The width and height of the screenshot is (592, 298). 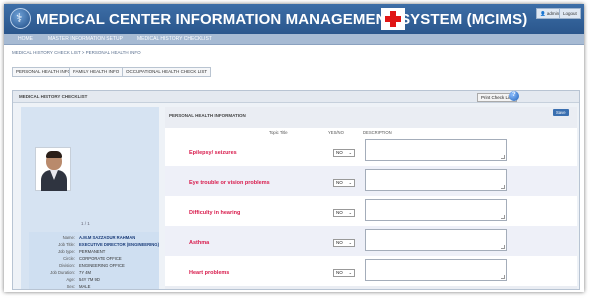 What do you see at coordinates (85, 39) in the screenshot?
I see `nav-item-master-information-setup: MASTER INFORMATION SETUP` at bounding box center [85, 39].